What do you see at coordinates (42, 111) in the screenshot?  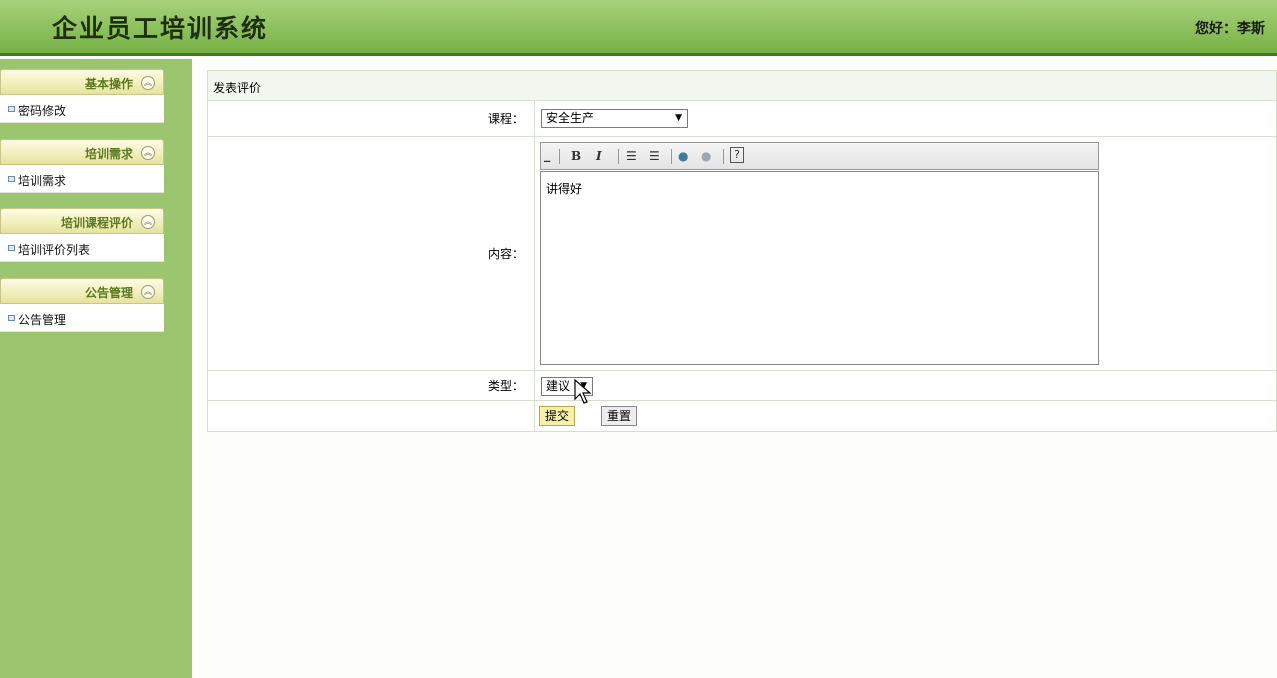 I see `sidebar-item-label: 密码修改` at bounding box center [42, 111].